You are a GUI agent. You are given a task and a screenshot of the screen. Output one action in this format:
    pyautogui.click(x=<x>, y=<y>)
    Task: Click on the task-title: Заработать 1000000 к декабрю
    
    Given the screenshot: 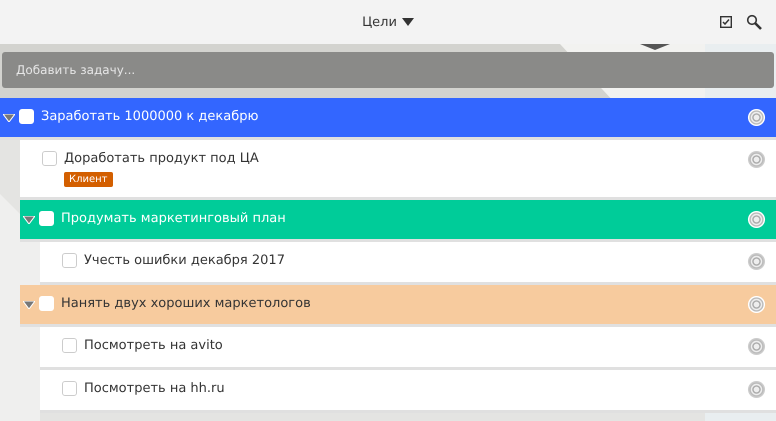 What is the action you would take?
    pyautogui.click(x=150, y=117)
    